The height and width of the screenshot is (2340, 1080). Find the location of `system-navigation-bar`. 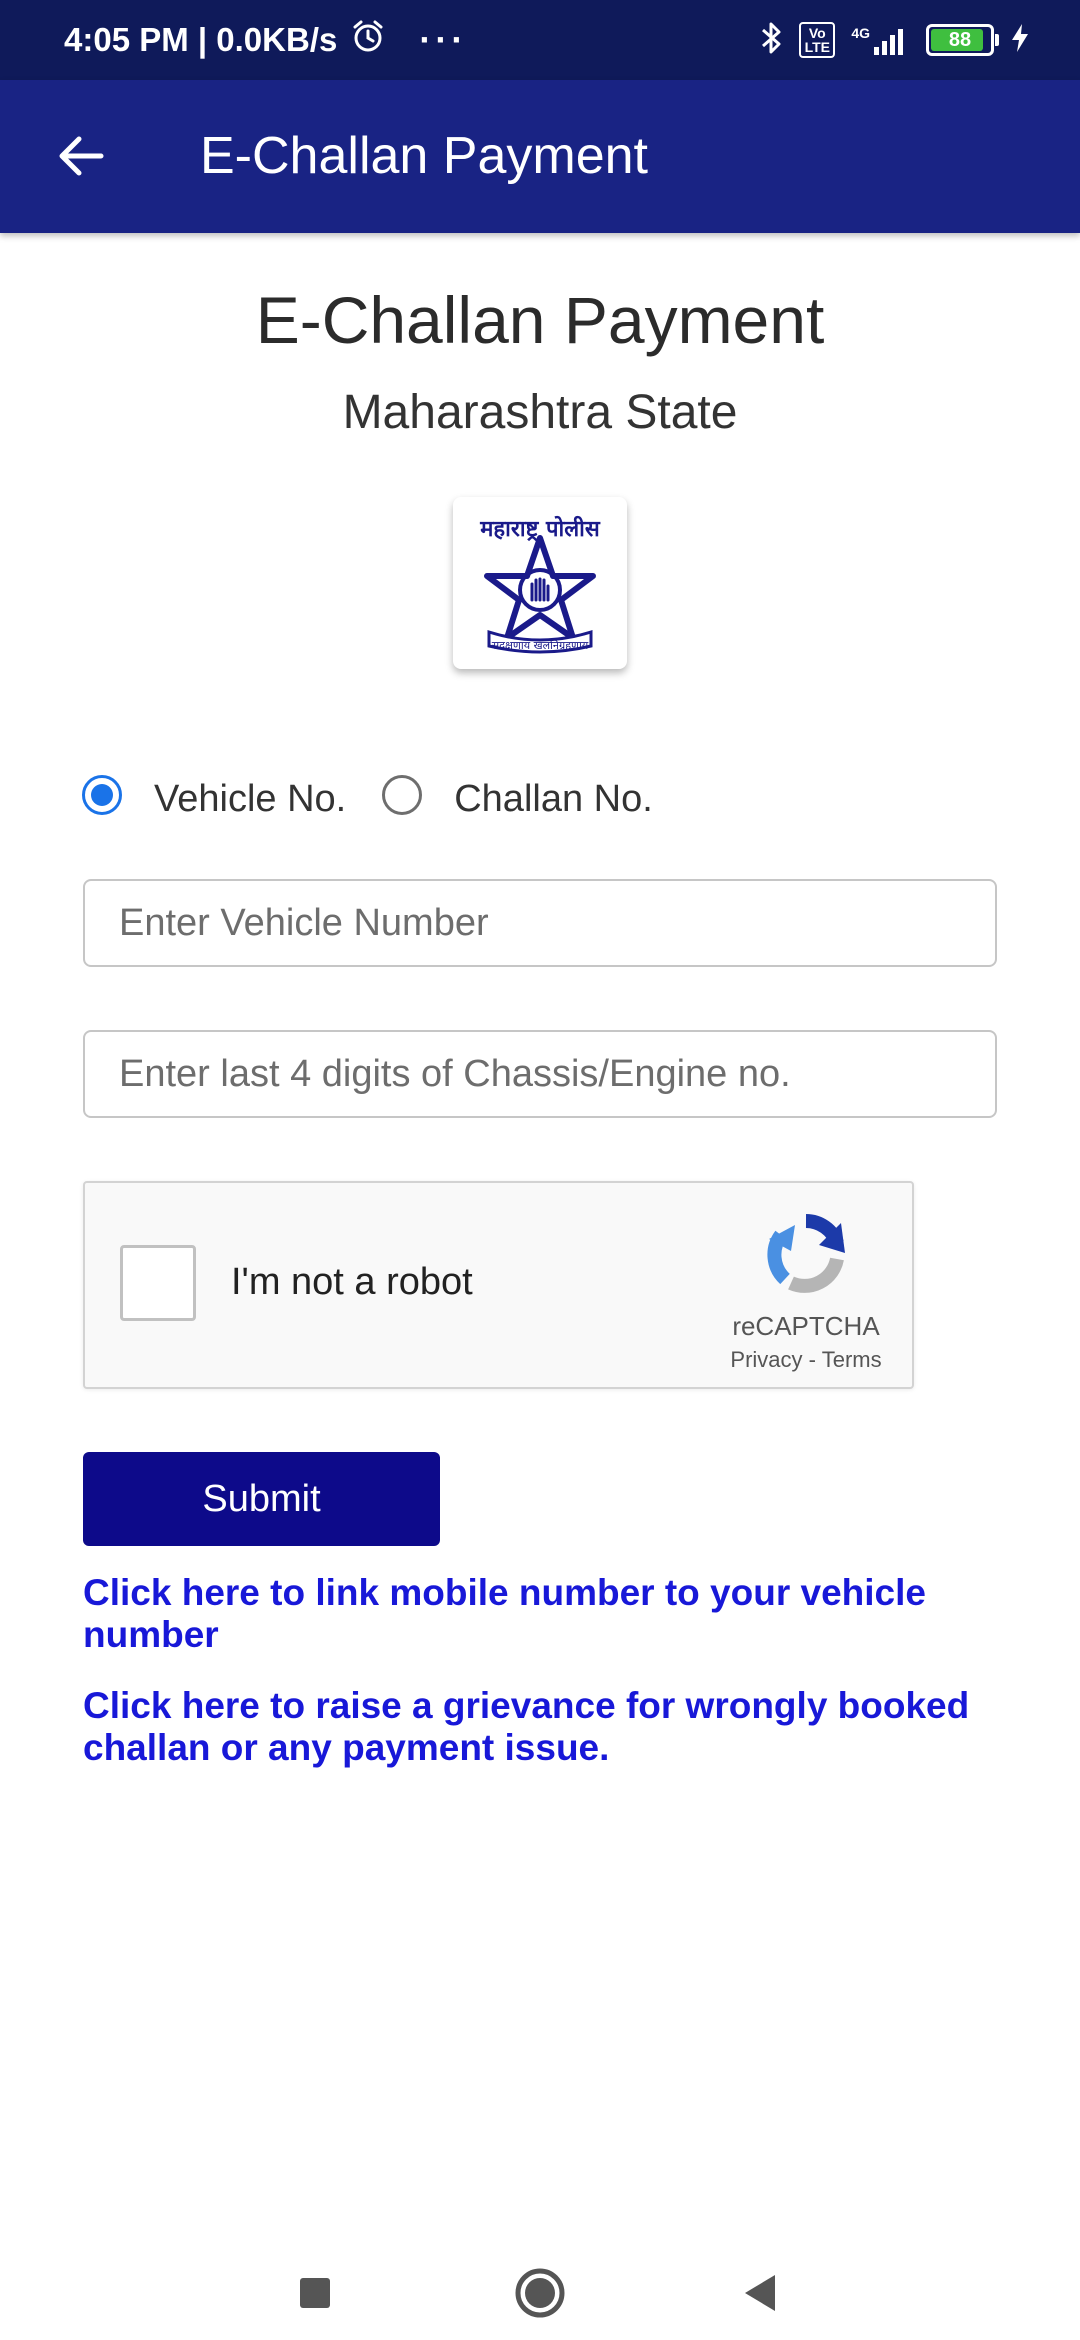

system-navigation-bar is located at coordinates (540, 2290).